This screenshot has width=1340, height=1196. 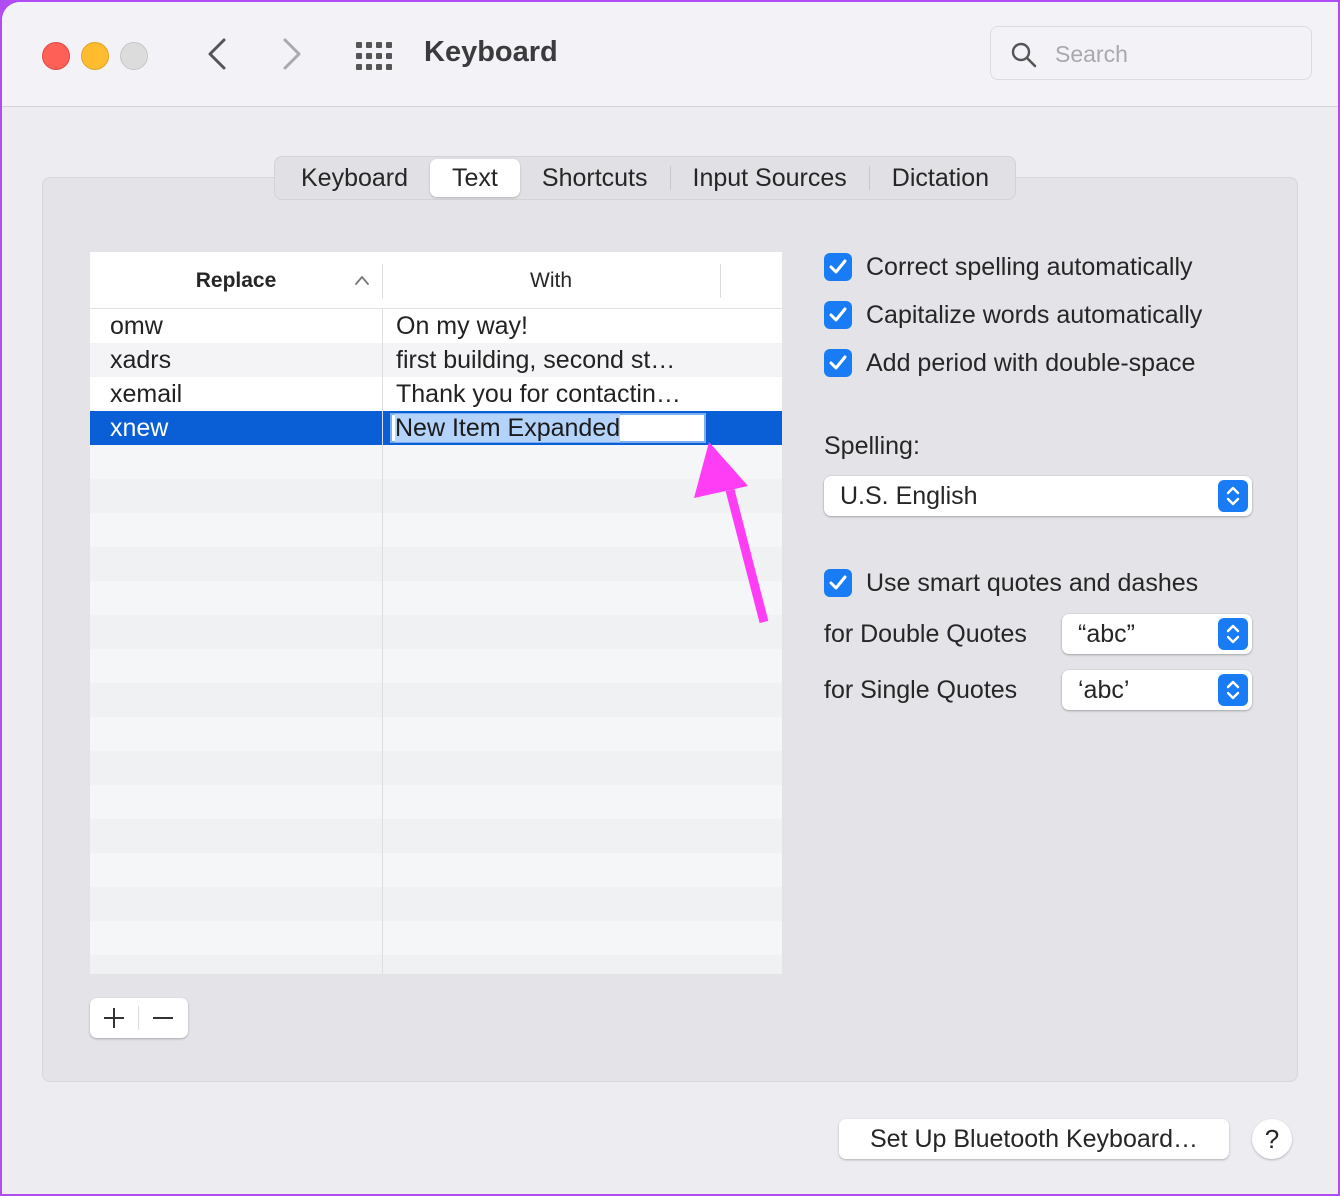 I want to click on table-row: omw On my way!, so click(x=436, y=326).